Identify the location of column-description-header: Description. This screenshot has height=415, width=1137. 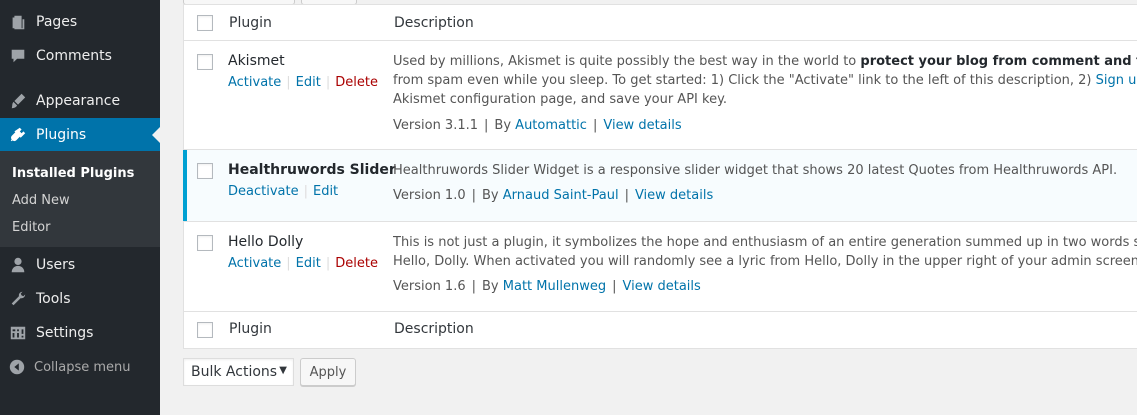
(434, 23).